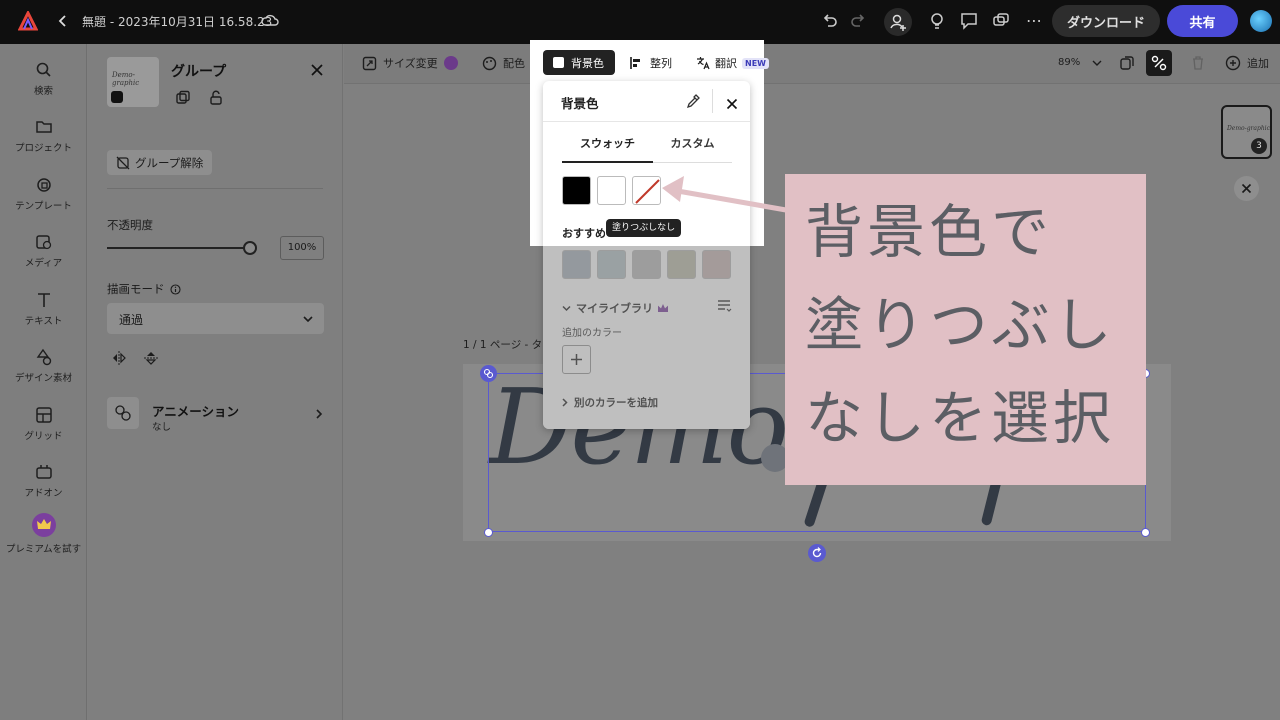 This screenshot has width=1280, height=720. Describe the element at coordinates (693, 103) in the screenshot. I see `eyedropper-icon` at that location.